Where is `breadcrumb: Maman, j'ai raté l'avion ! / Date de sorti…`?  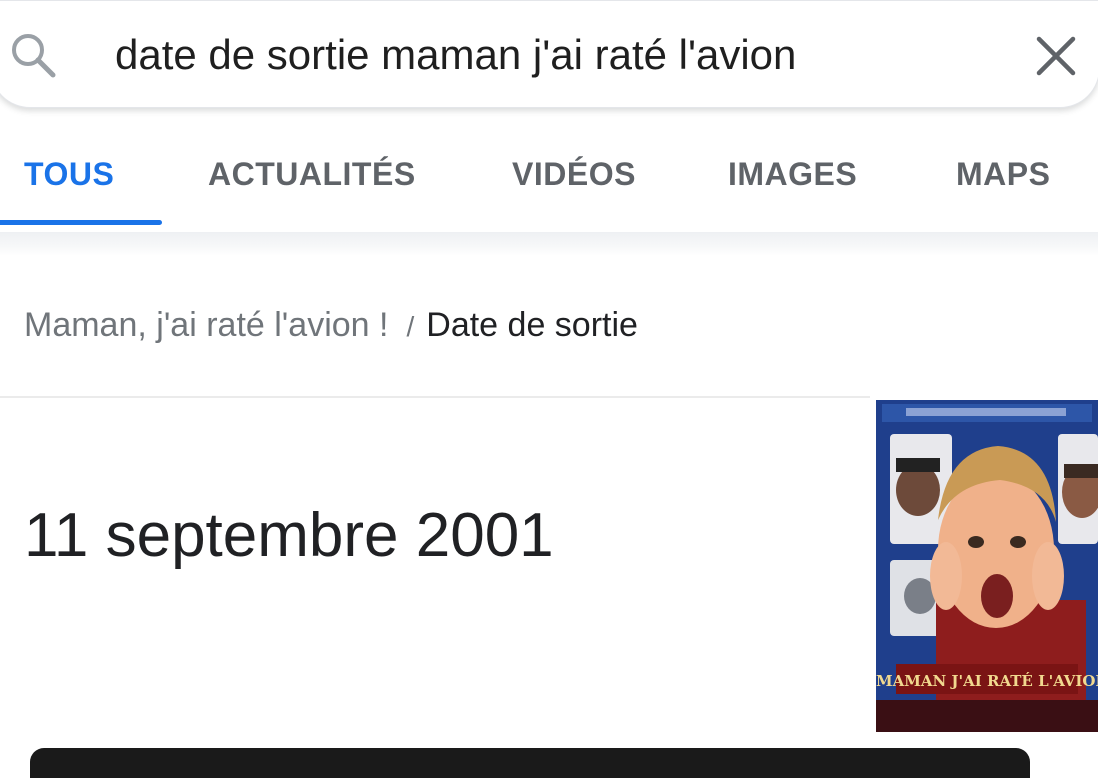
breadcrumb: Maman, j'ai raté l'avion ! / Date de sorti… is located at coordinates (331, 326).